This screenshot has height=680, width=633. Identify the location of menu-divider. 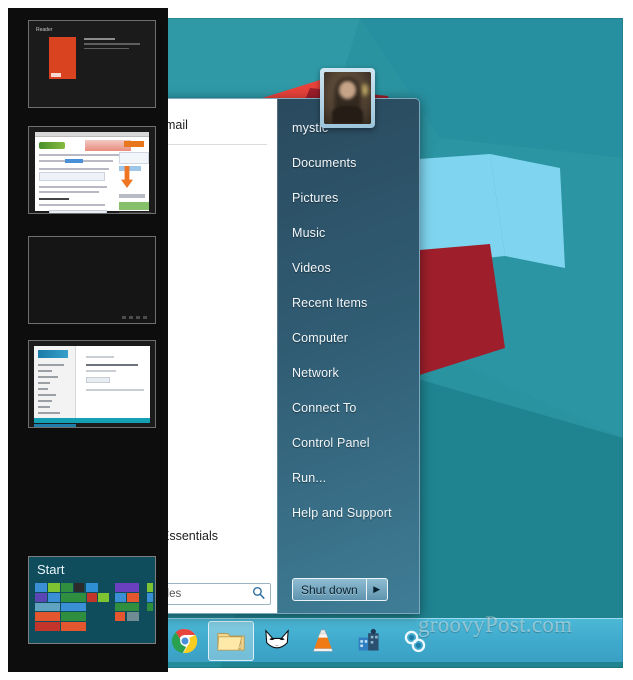
(215, 144).